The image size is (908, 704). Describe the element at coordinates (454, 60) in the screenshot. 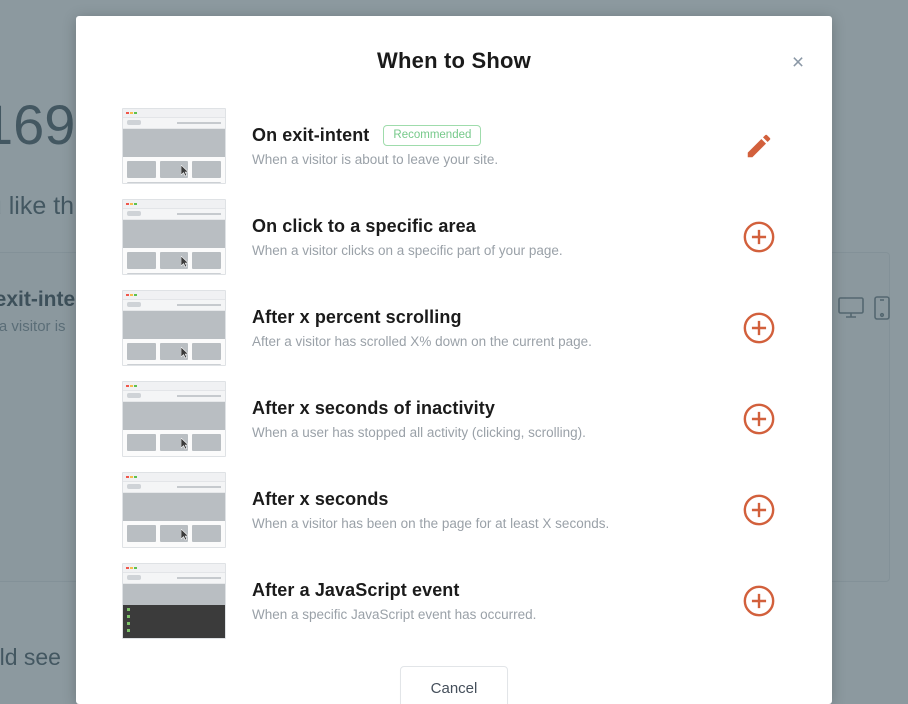

I see `page-title: When to Show` at that location.